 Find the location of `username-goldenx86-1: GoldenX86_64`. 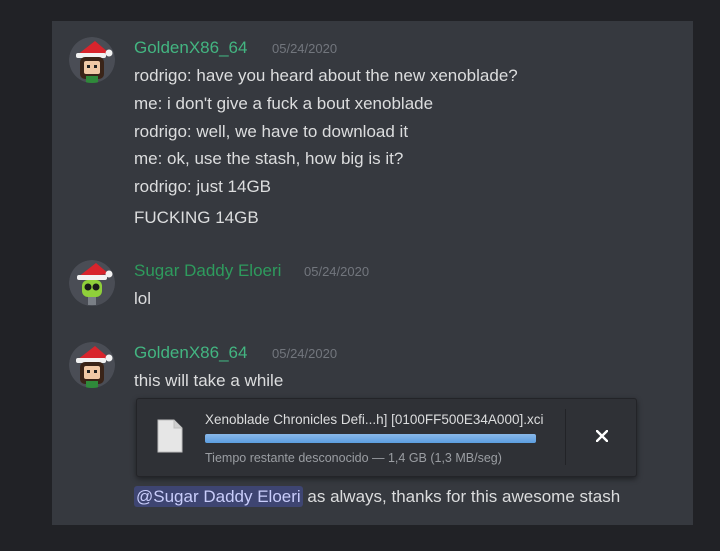

username-goldenx86-1: GoldenX86_64 is located at coordinates (190, 48).